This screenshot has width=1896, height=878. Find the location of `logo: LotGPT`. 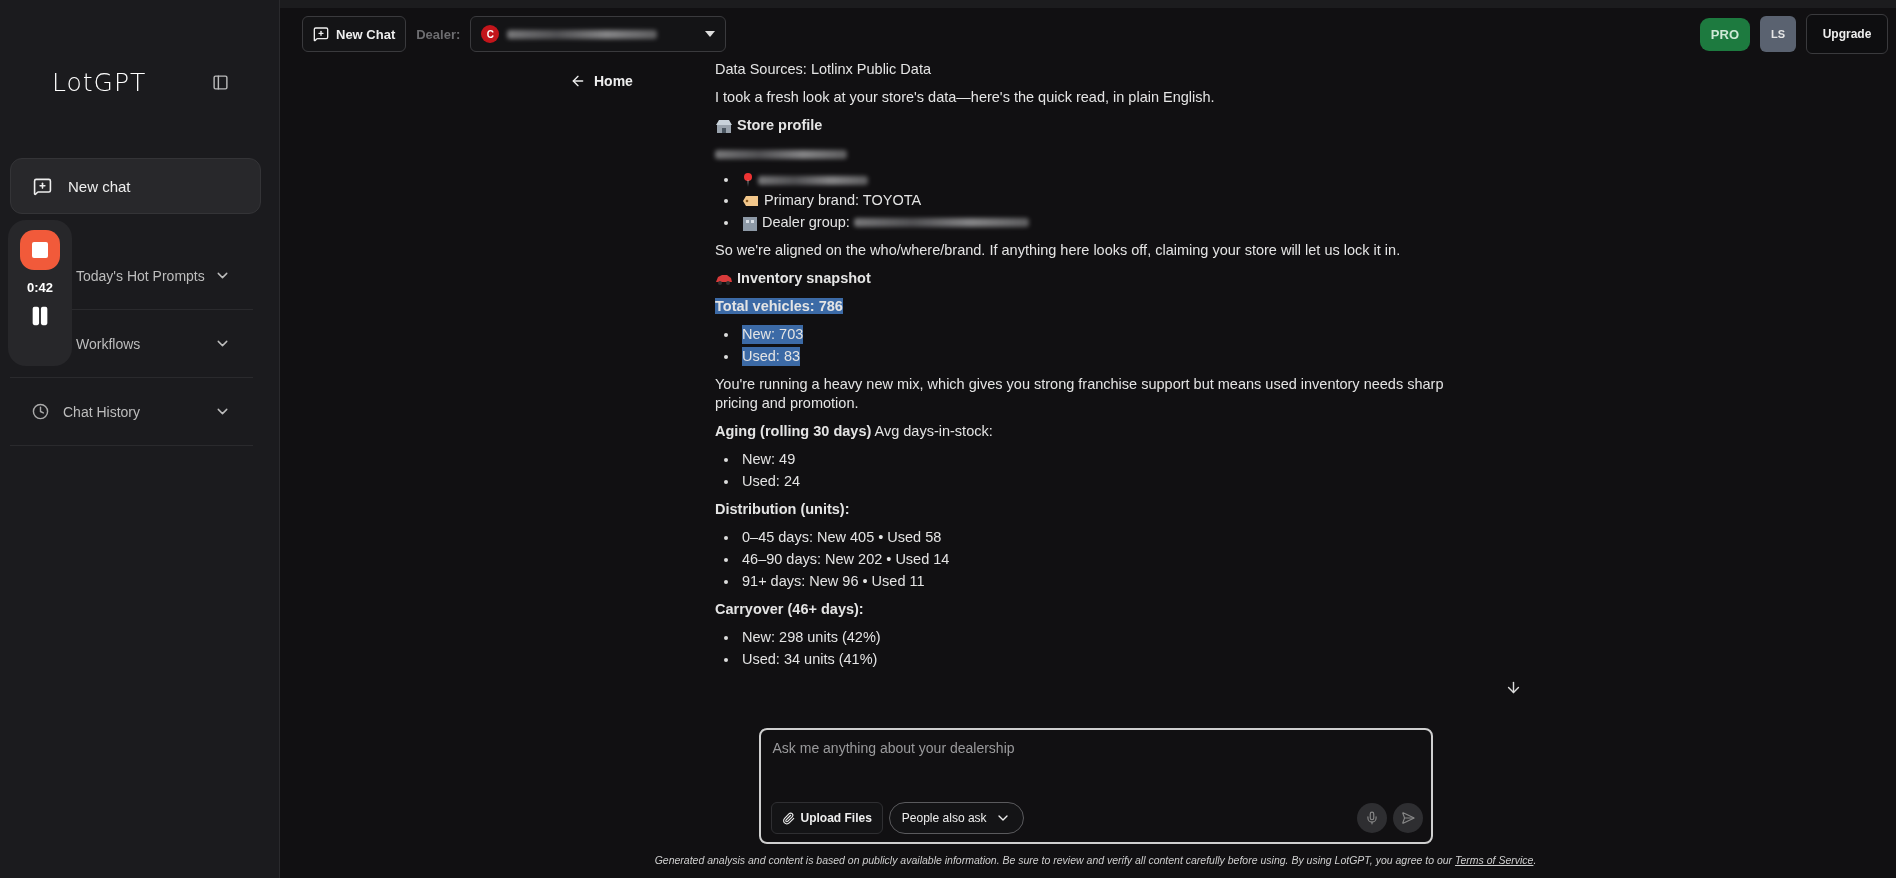

logo: LotGPT is located at coordinates (99, 82).